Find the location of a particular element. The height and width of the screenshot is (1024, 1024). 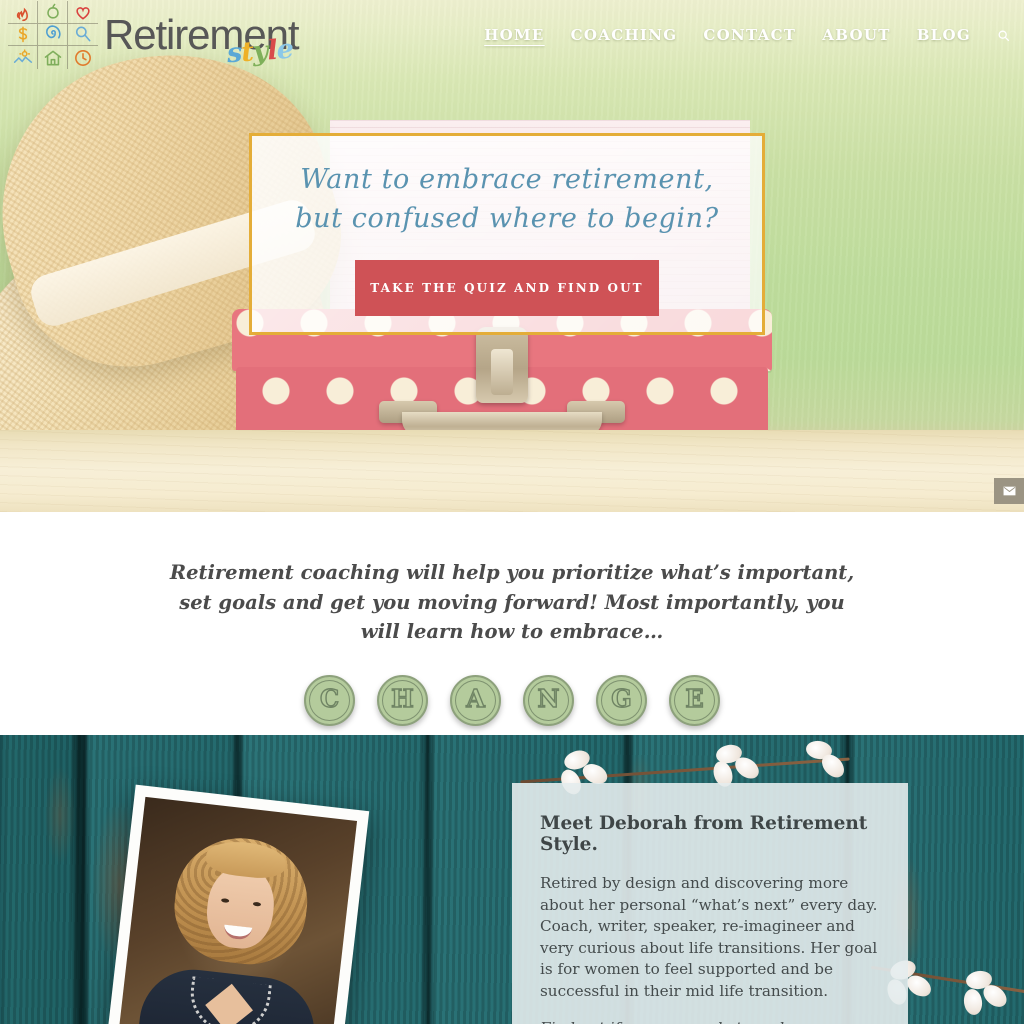

deborah-photo is located at coordinates (235, 904).